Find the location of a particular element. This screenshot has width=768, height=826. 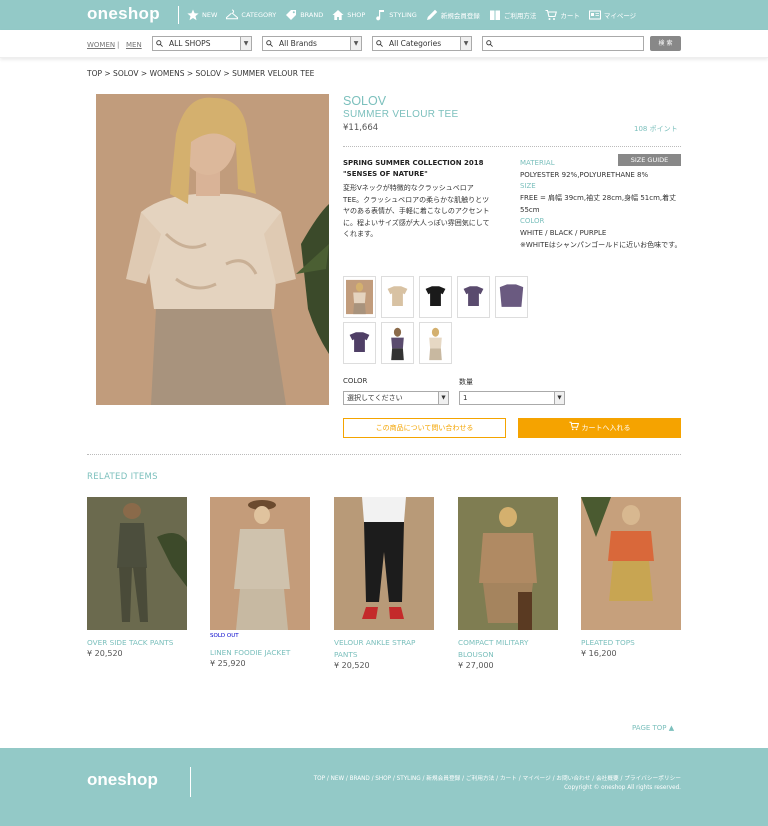

nav-label: STYLING is located at coordinates (403, 15).